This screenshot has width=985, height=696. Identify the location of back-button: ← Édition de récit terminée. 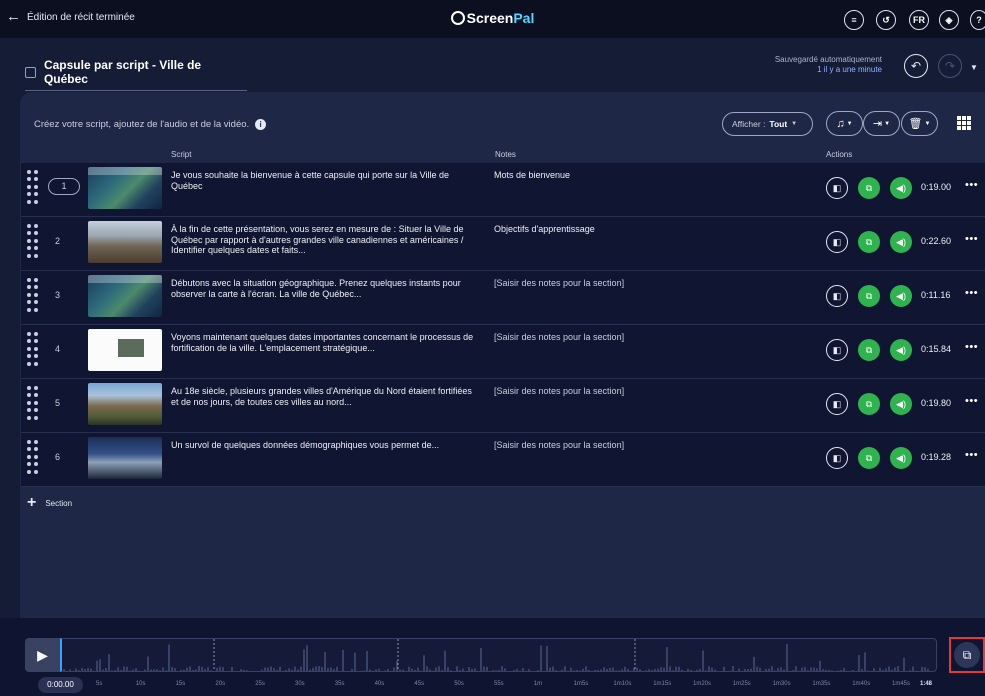
(70, 16).